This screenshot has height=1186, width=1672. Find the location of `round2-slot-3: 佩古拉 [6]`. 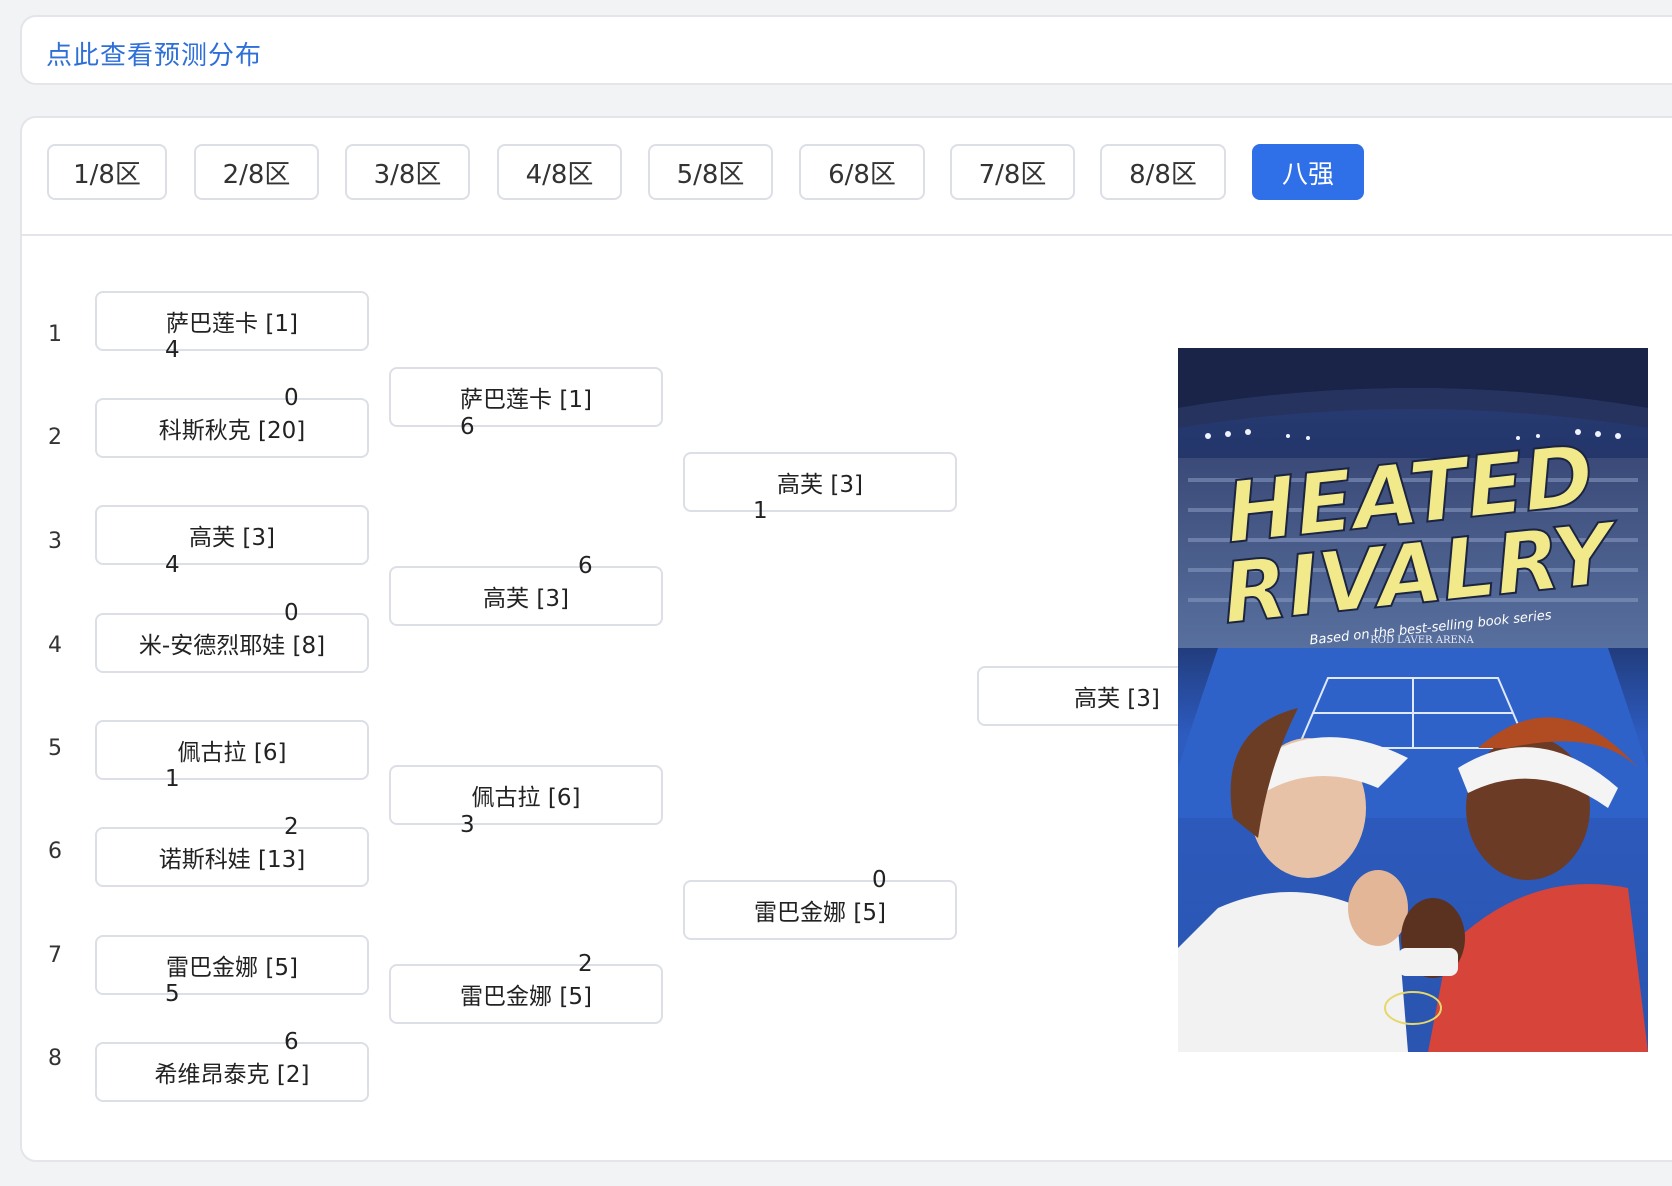

round2-slot-3: 佩古拉 [6] is located at coordinates (526, 795).